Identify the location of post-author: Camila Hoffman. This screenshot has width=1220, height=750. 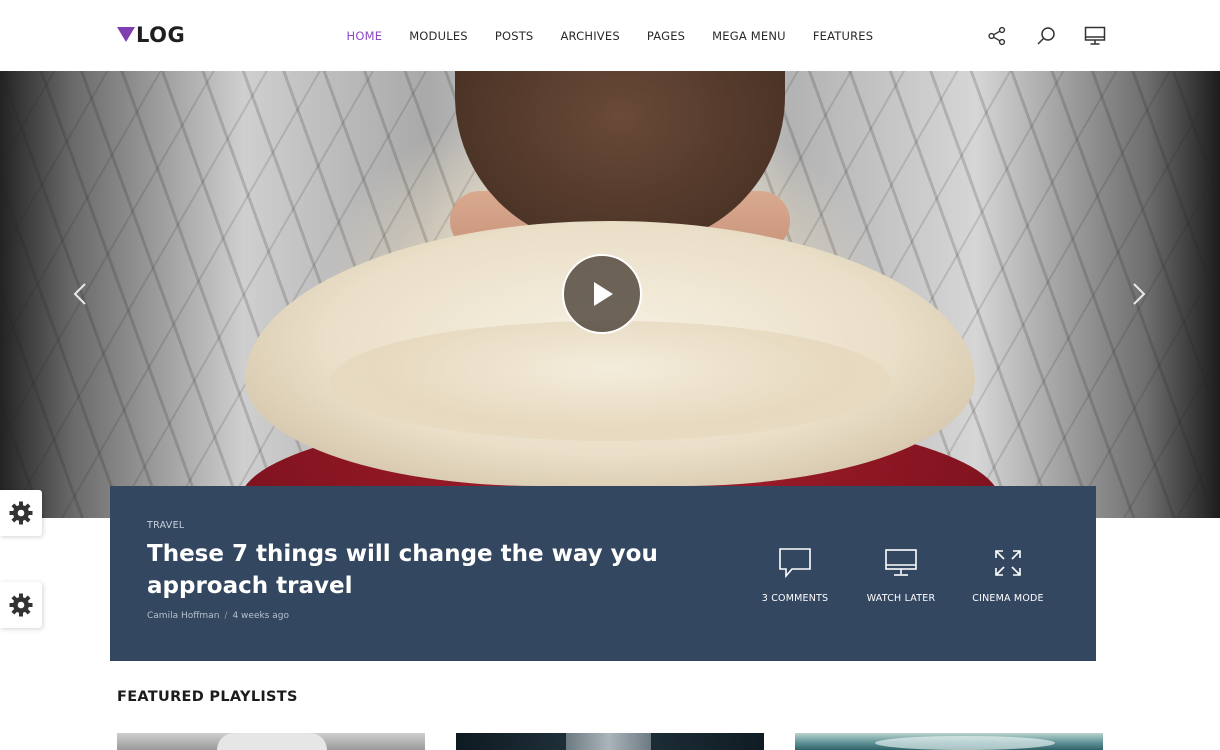
(183, 616).